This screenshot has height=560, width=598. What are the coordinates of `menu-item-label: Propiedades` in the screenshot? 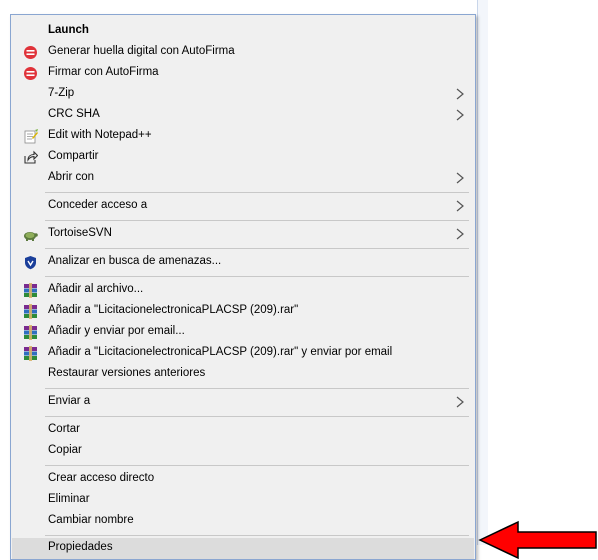 It's located at (80, 547).